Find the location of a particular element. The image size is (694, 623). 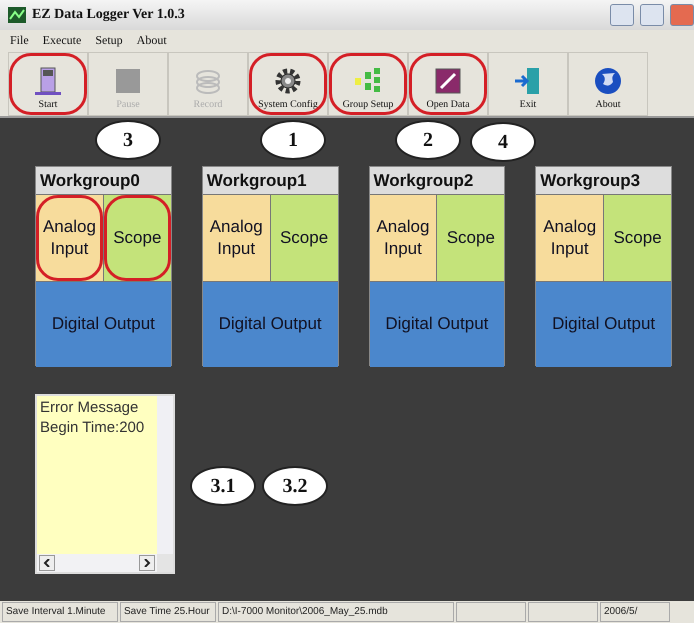

status-segment: Save Interval 1.Minute is located at coordinates (60, 612).